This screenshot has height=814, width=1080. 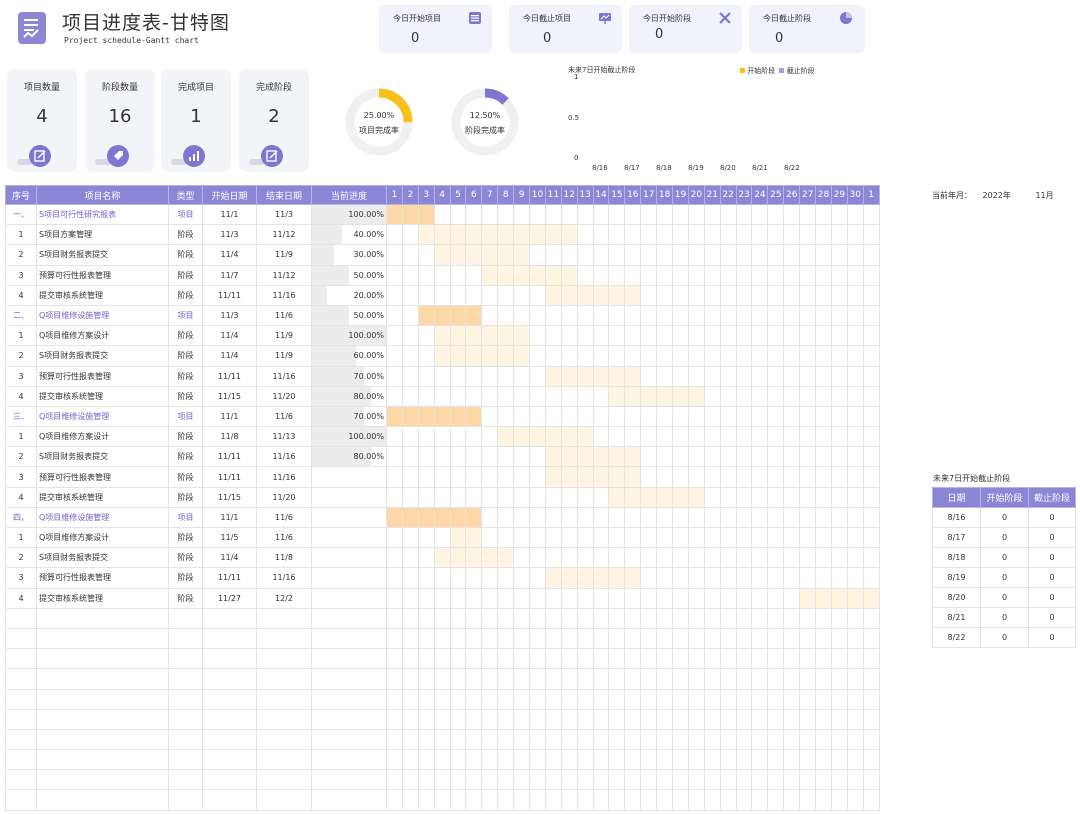 What do you see at coordinates (485, 115) in the screenshot?
I see `donut-percent: 12.50%` at bounding box center [485, 115].